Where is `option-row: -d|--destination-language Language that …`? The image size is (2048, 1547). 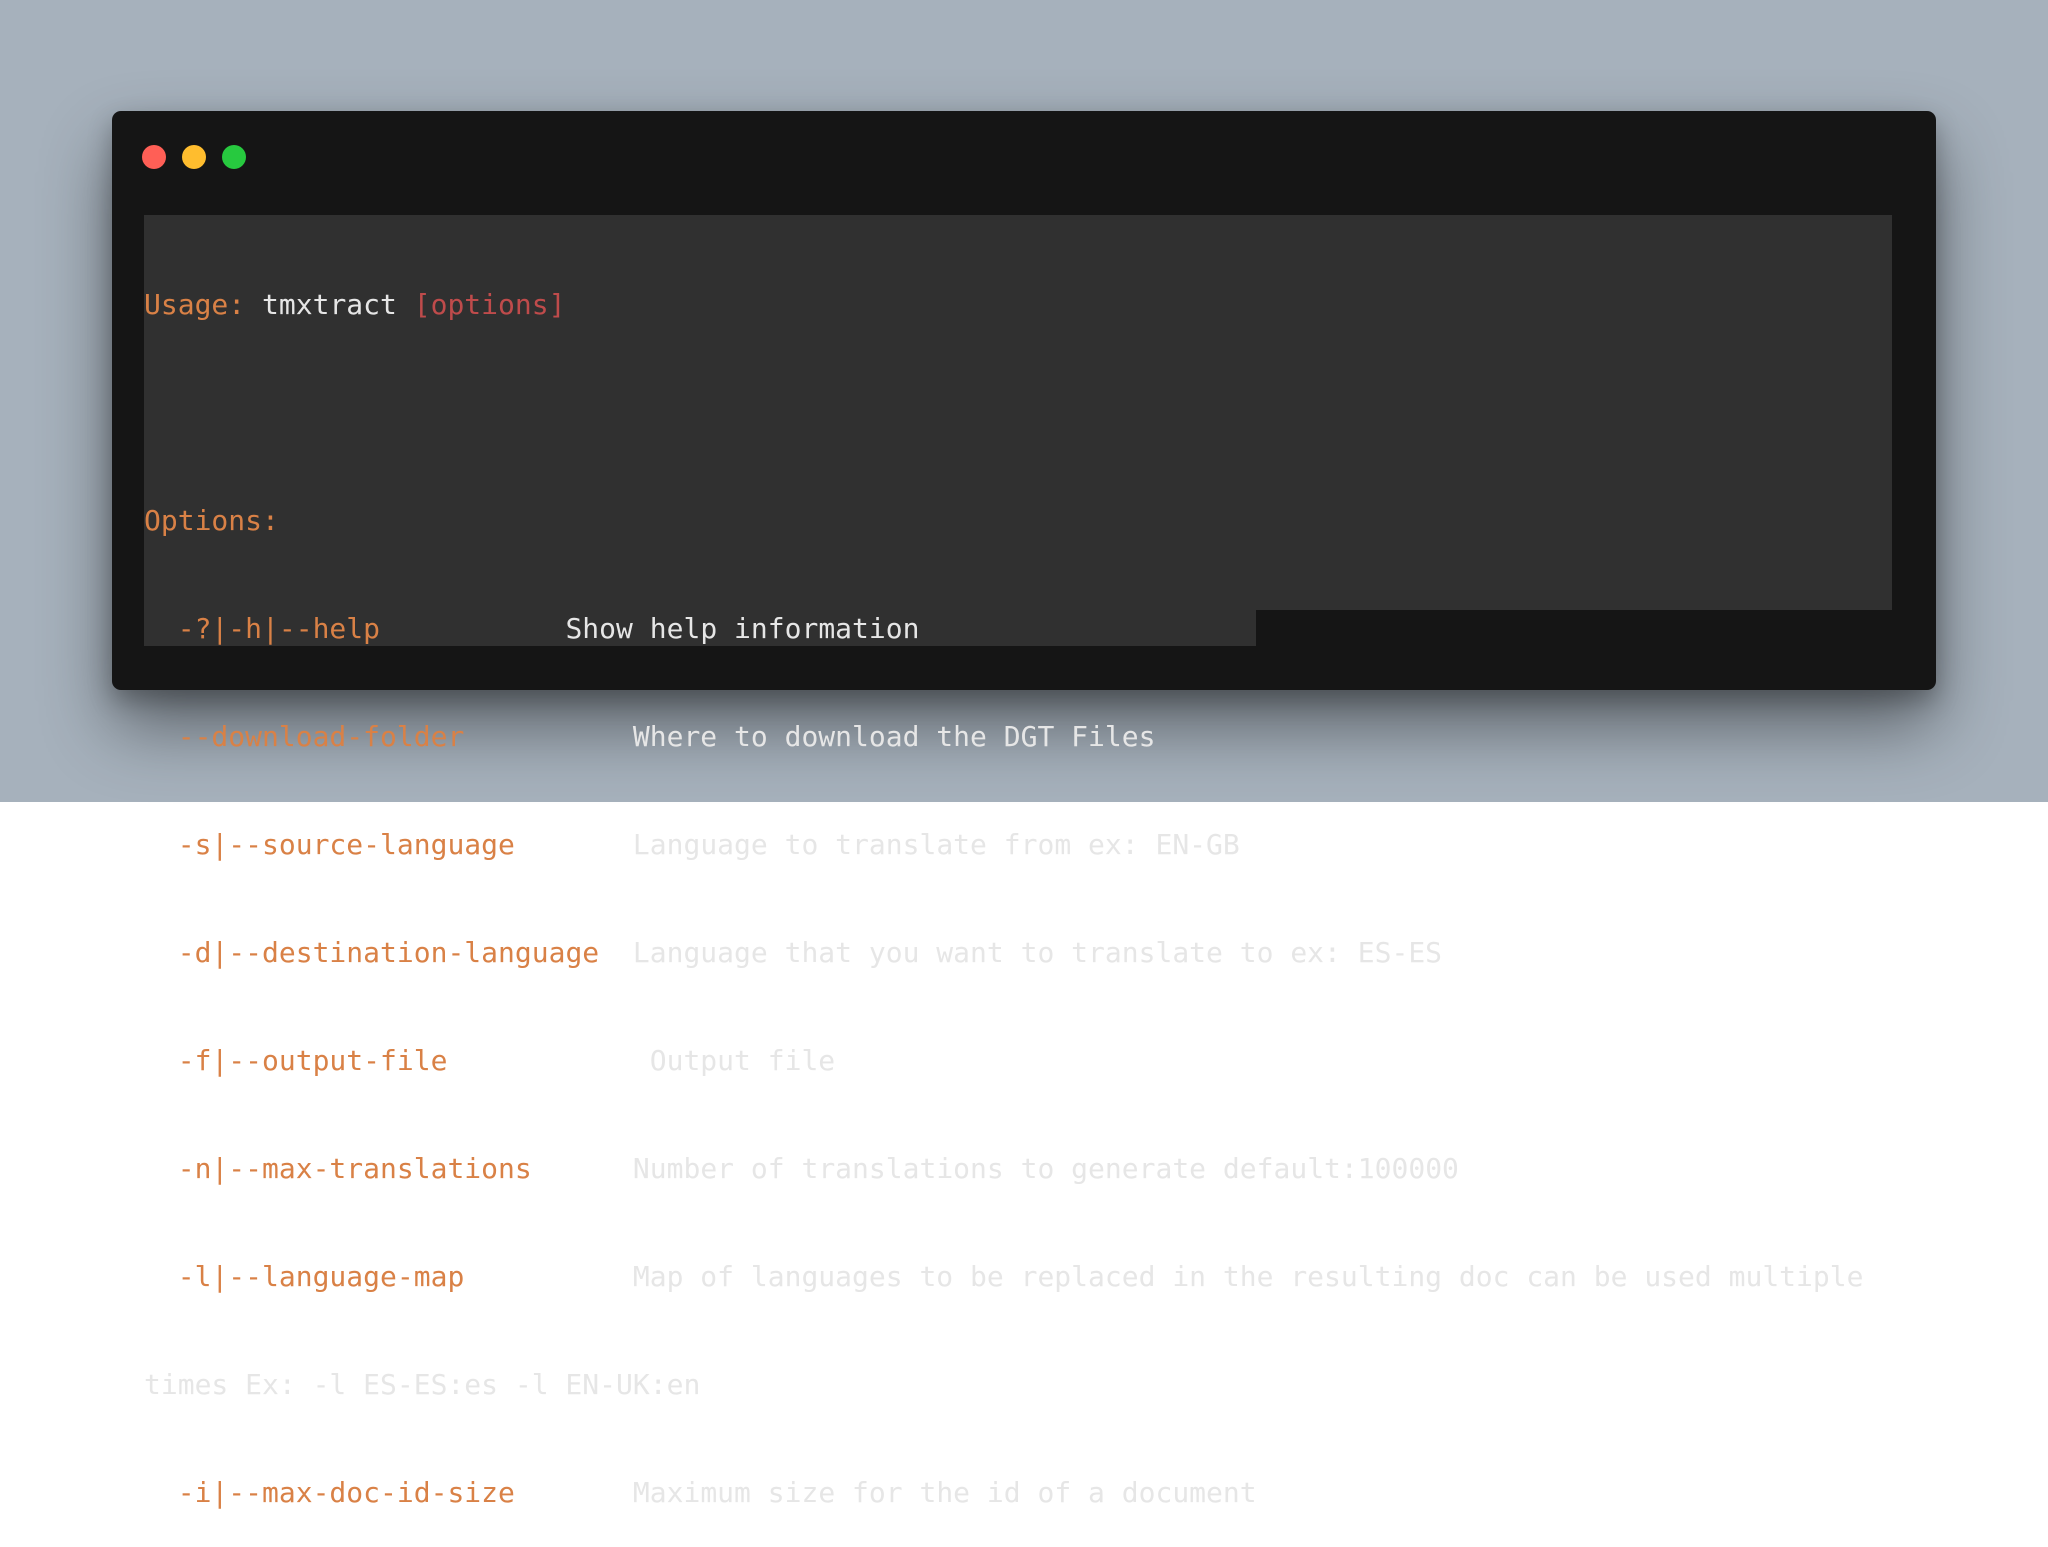 option-row: -d|--destination-language Language that … is located at coordinates (1024, 953).